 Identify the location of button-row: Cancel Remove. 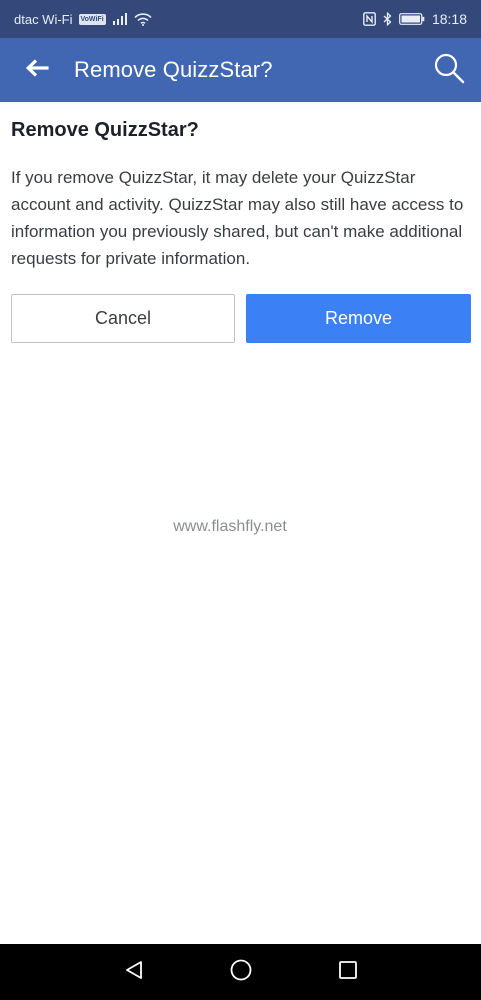
(241, 318).